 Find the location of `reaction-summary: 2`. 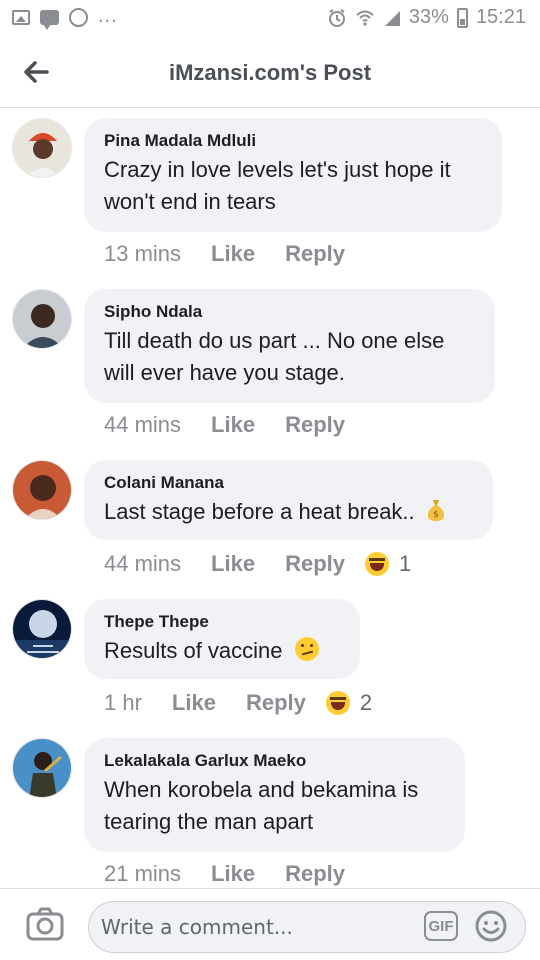

reaction-summary: 2 is located at coordinates (349, 703).